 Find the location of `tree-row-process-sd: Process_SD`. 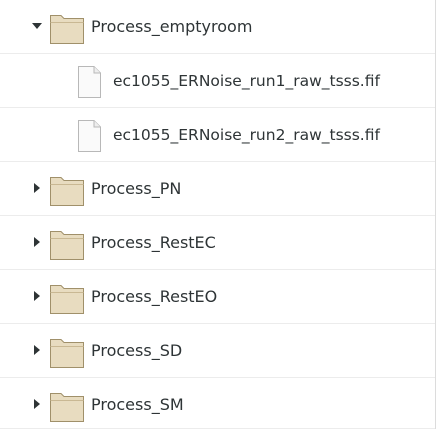

tree-row-process-sd: Process_SD is located at coordinates (217, 351).